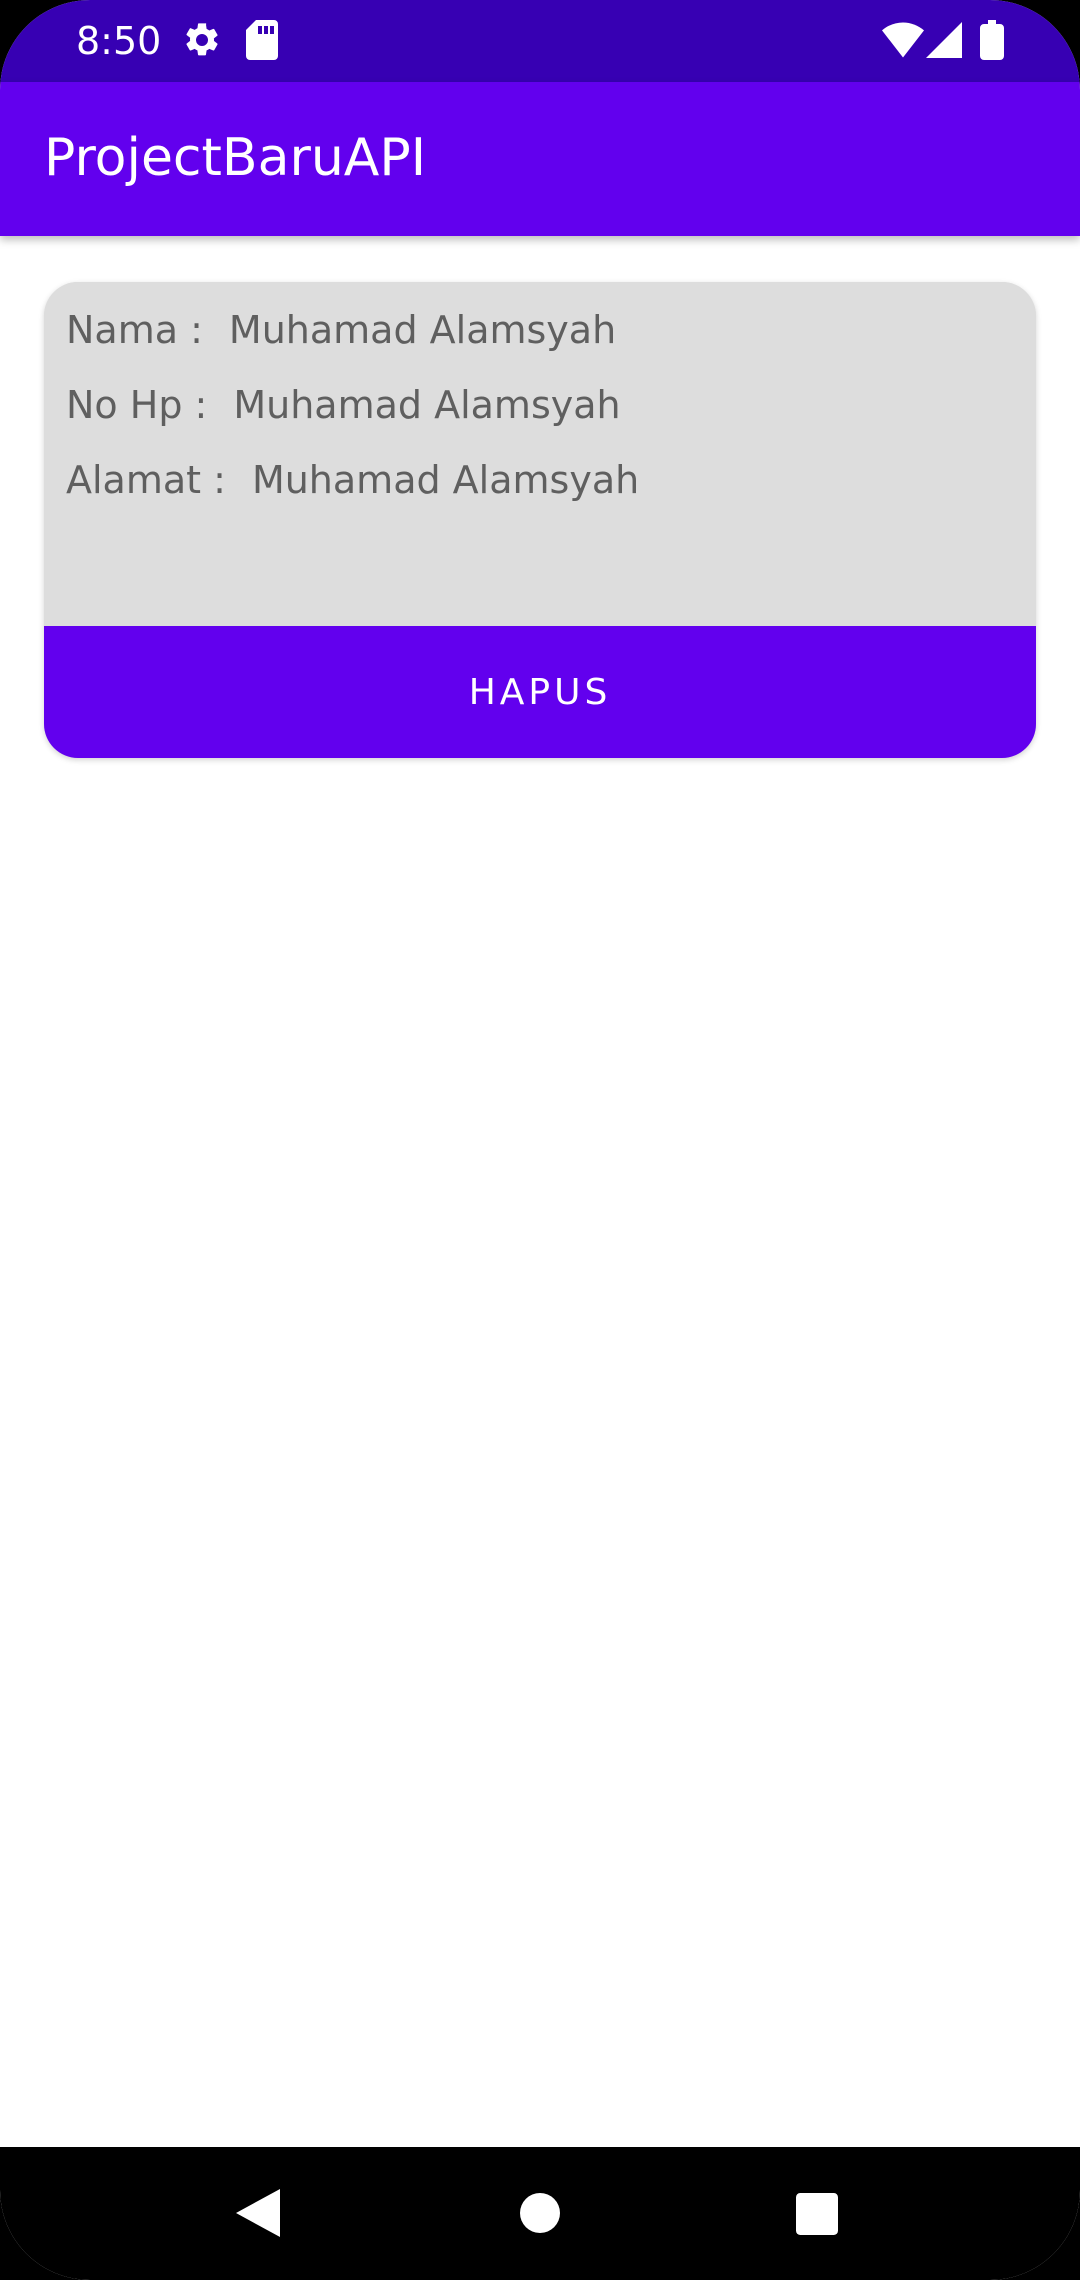 This screenshot has height=2280, width=1080. What do you see at coordinates (235, 158) in the screenshot?
I see `app-title: ProjectBaruAPI` at bounding box center [235, 158].